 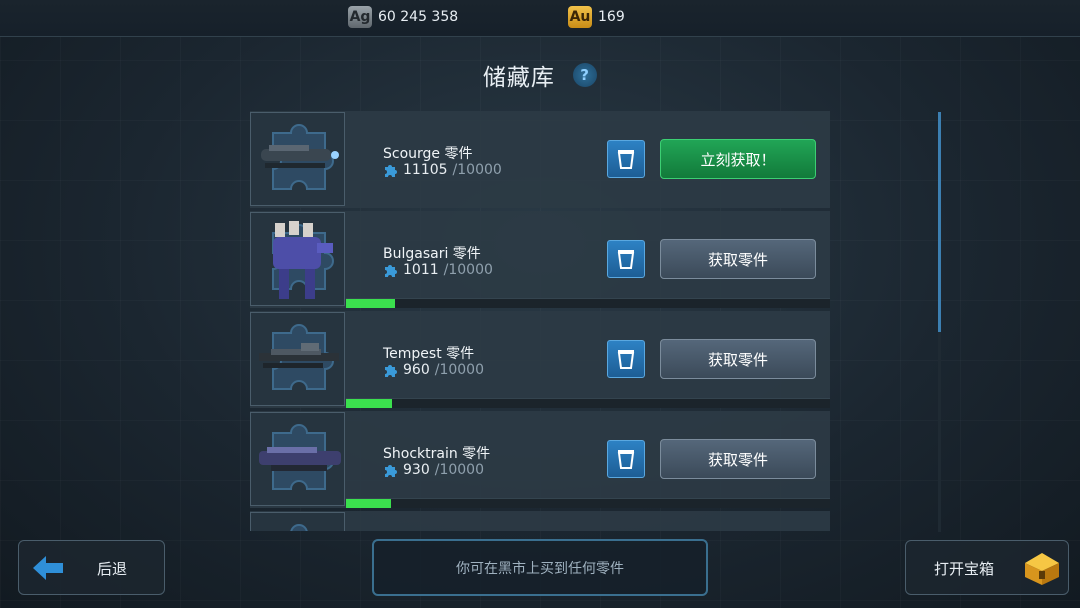 What do you see at coordinates (425, 170) in the screenshot?
I see `item-current: 11105` at bounding box center [425, 170].